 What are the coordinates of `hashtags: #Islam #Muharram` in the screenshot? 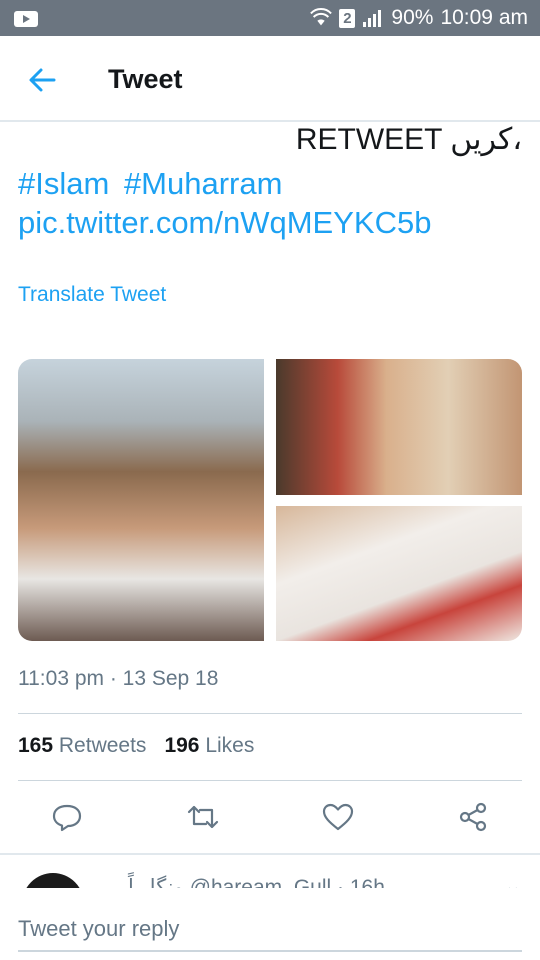 It's located at (153, 184).